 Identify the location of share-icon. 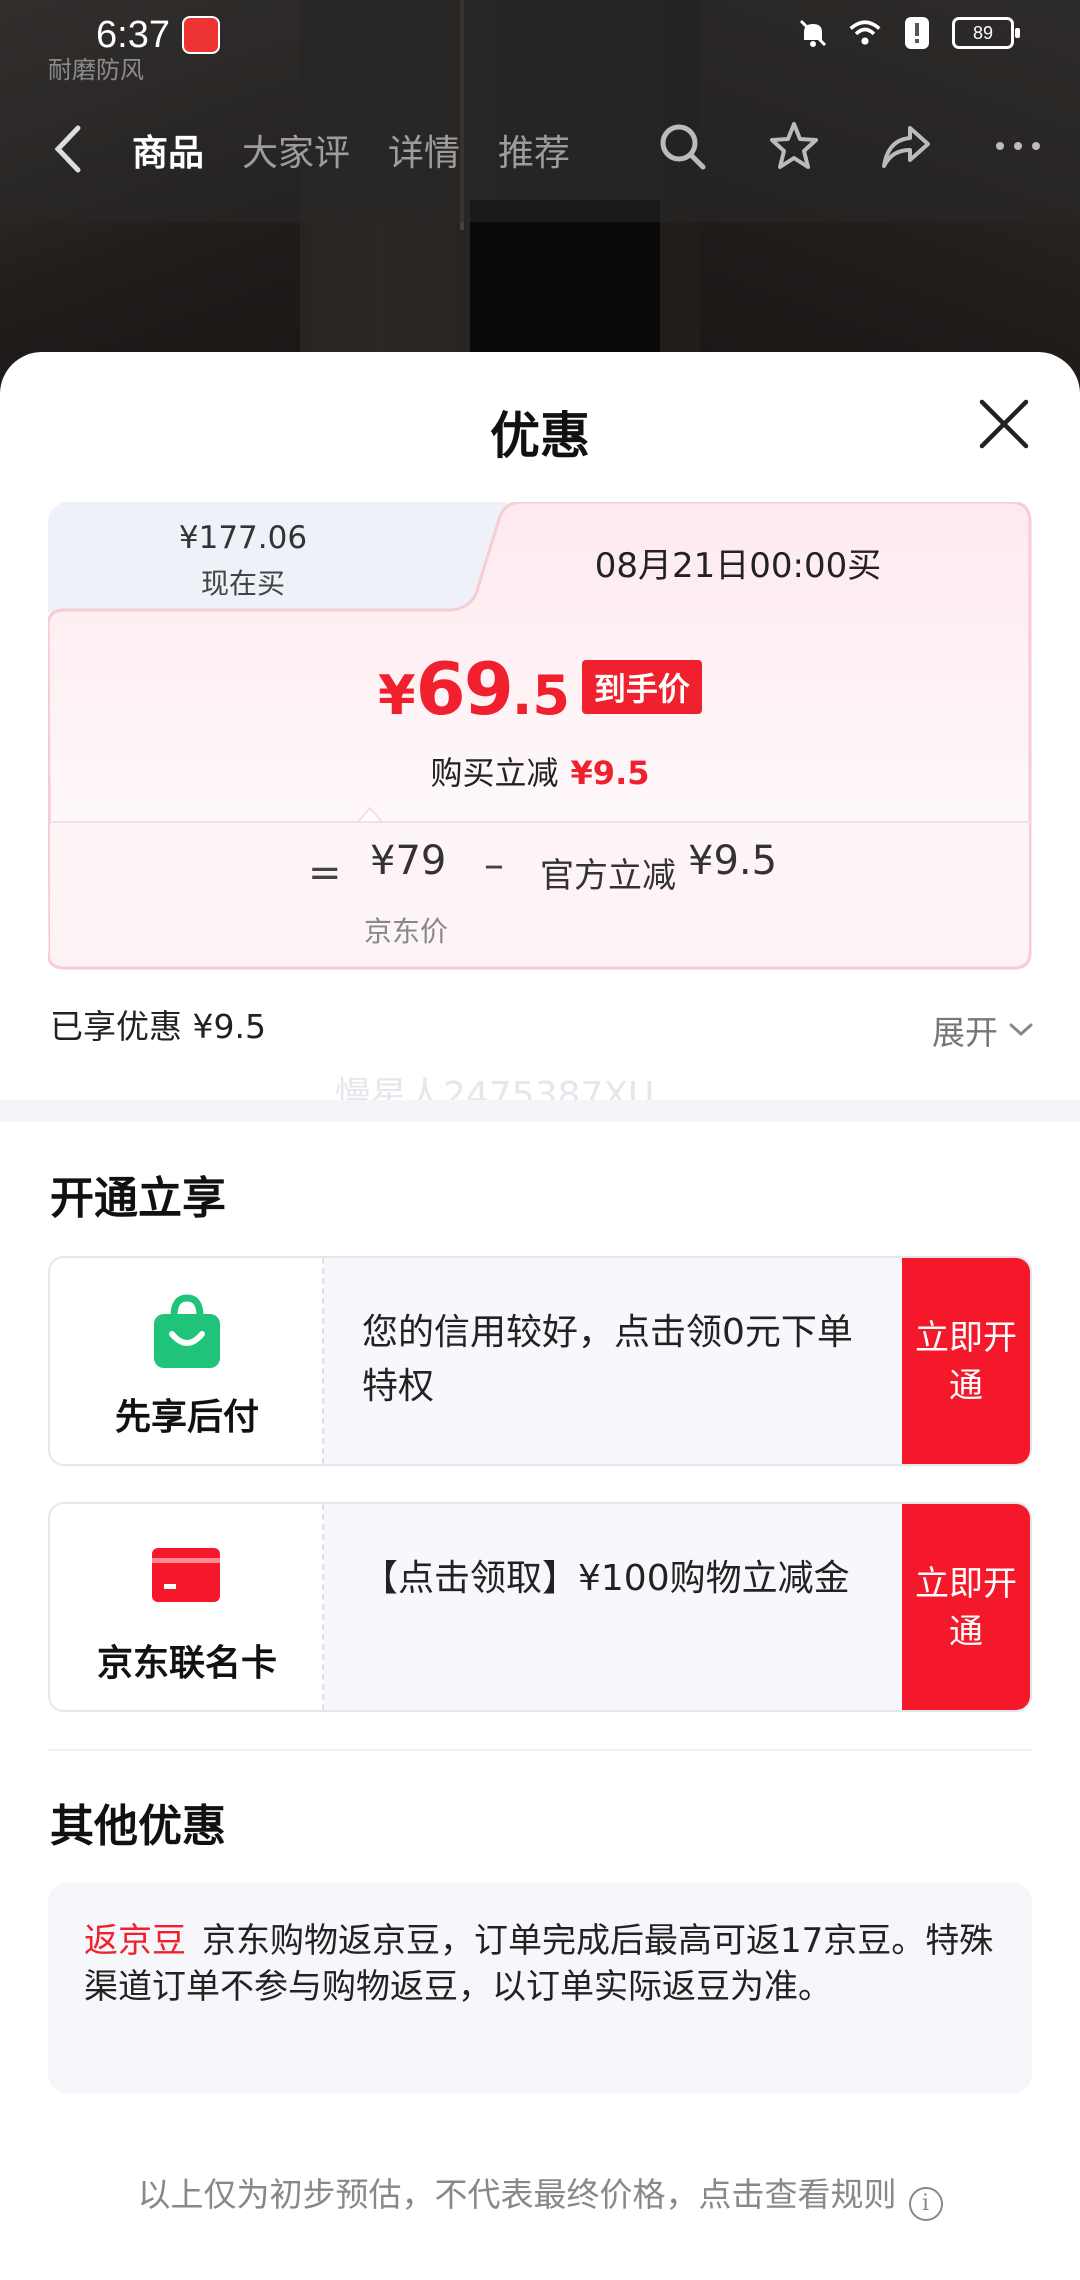
(906, 146).